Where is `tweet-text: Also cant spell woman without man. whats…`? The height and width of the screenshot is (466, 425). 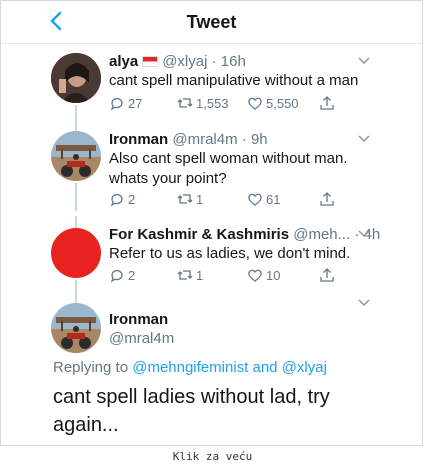
tweet-text: Also cant spell woman without man. whats… is located at coordinates (250, 169).